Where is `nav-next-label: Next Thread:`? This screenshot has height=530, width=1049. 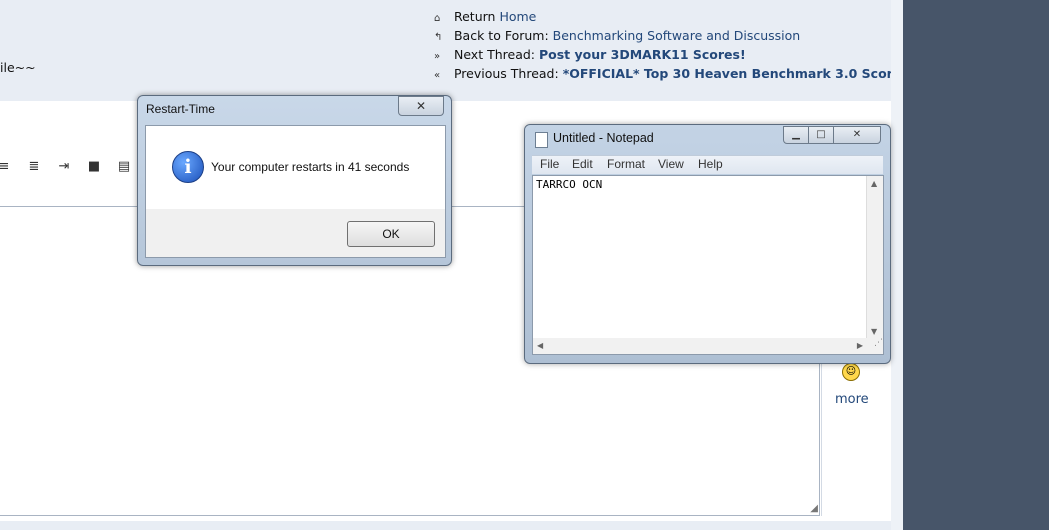
nav-next-label: Next Thread: is located at coordinates (494, 54).